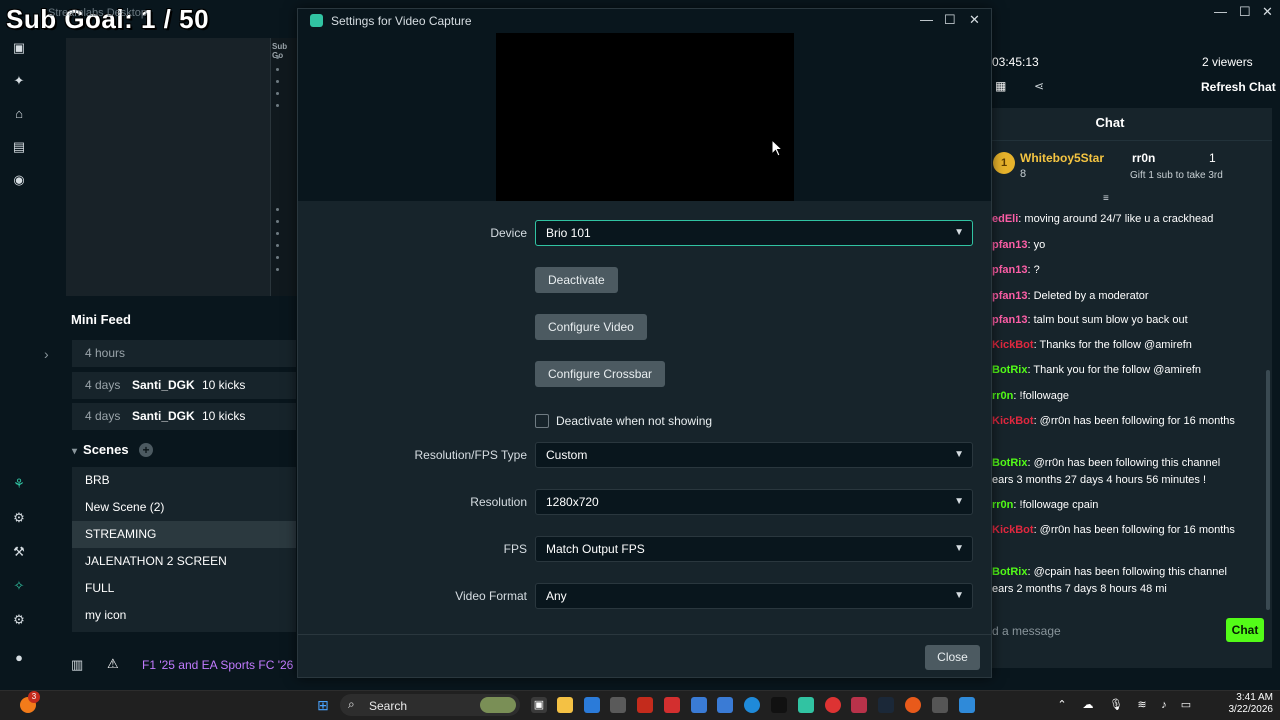 The height and width of the screenshot is (720, 1280). I want to click on settings-app-icon, so click(940, 705).